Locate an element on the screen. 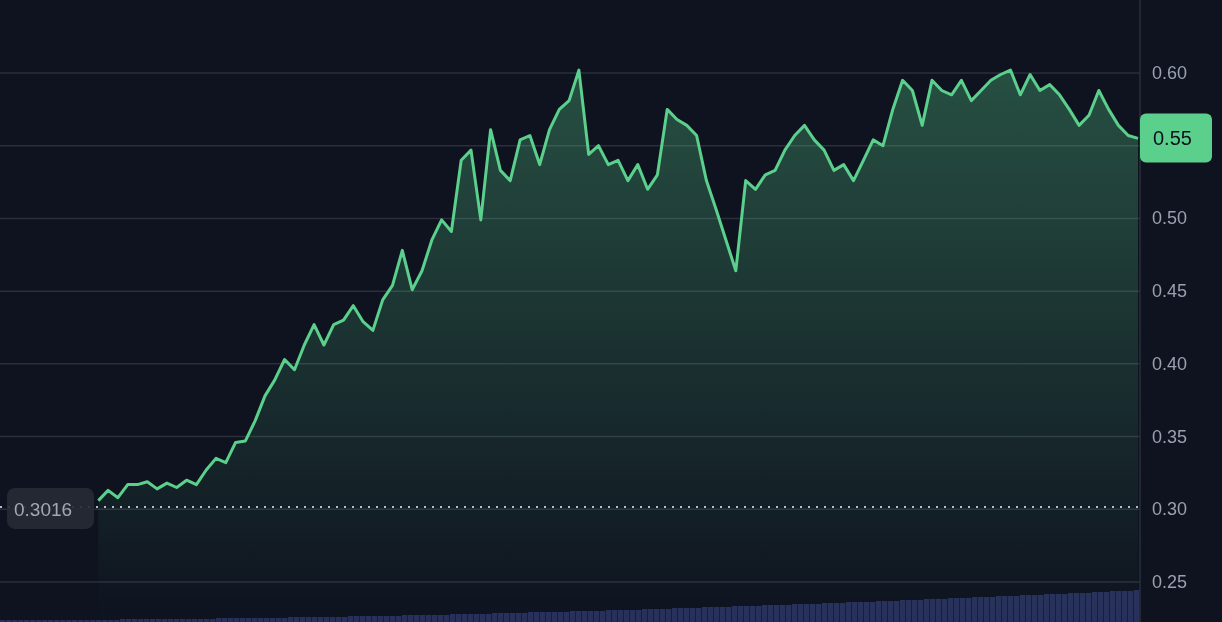 The image size is (1222, 622). y-tick-label: 0.55 is located at coordinates (1172, 138).